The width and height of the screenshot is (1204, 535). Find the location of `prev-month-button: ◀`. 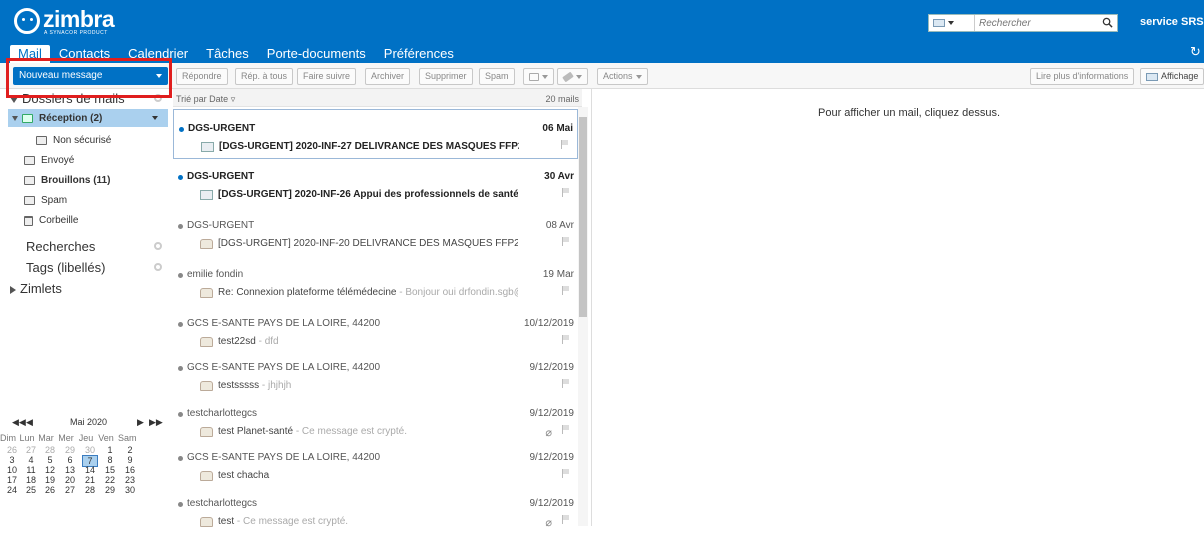

prev-month-button: ◀ is located at coordinates (29, 422).